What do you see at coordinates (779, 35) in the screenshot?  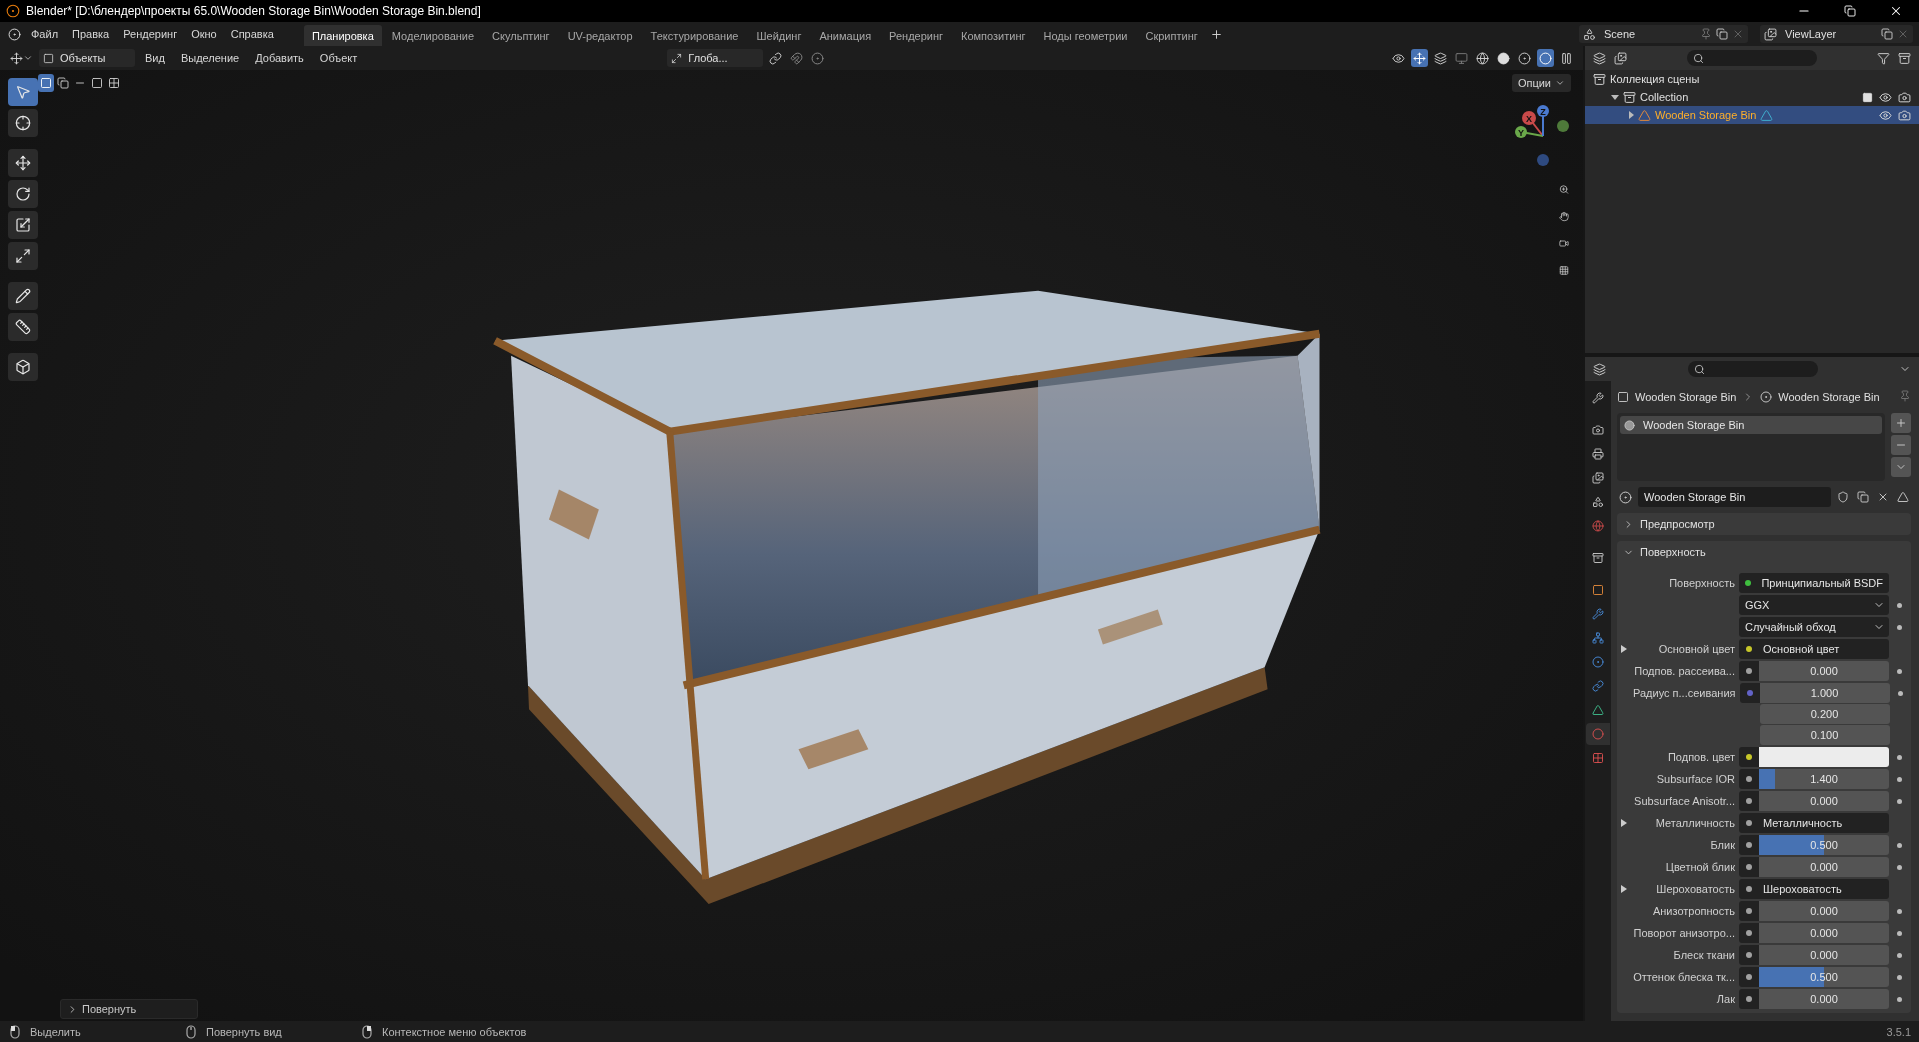 I see `workspace-tab: Шейдинг` at bounding box center [779, 35].